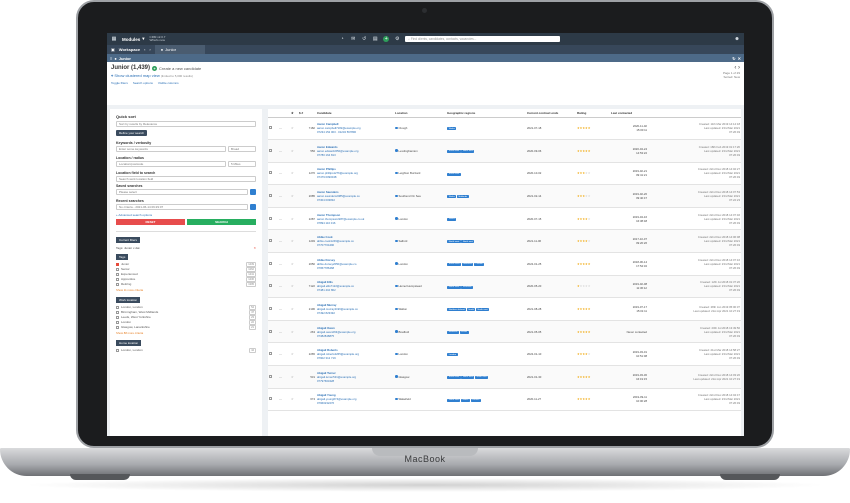  Describe the element at coordinates (180, 68) in the screenshot. I see `add-candidate-link: Create a new candidate` at that location.